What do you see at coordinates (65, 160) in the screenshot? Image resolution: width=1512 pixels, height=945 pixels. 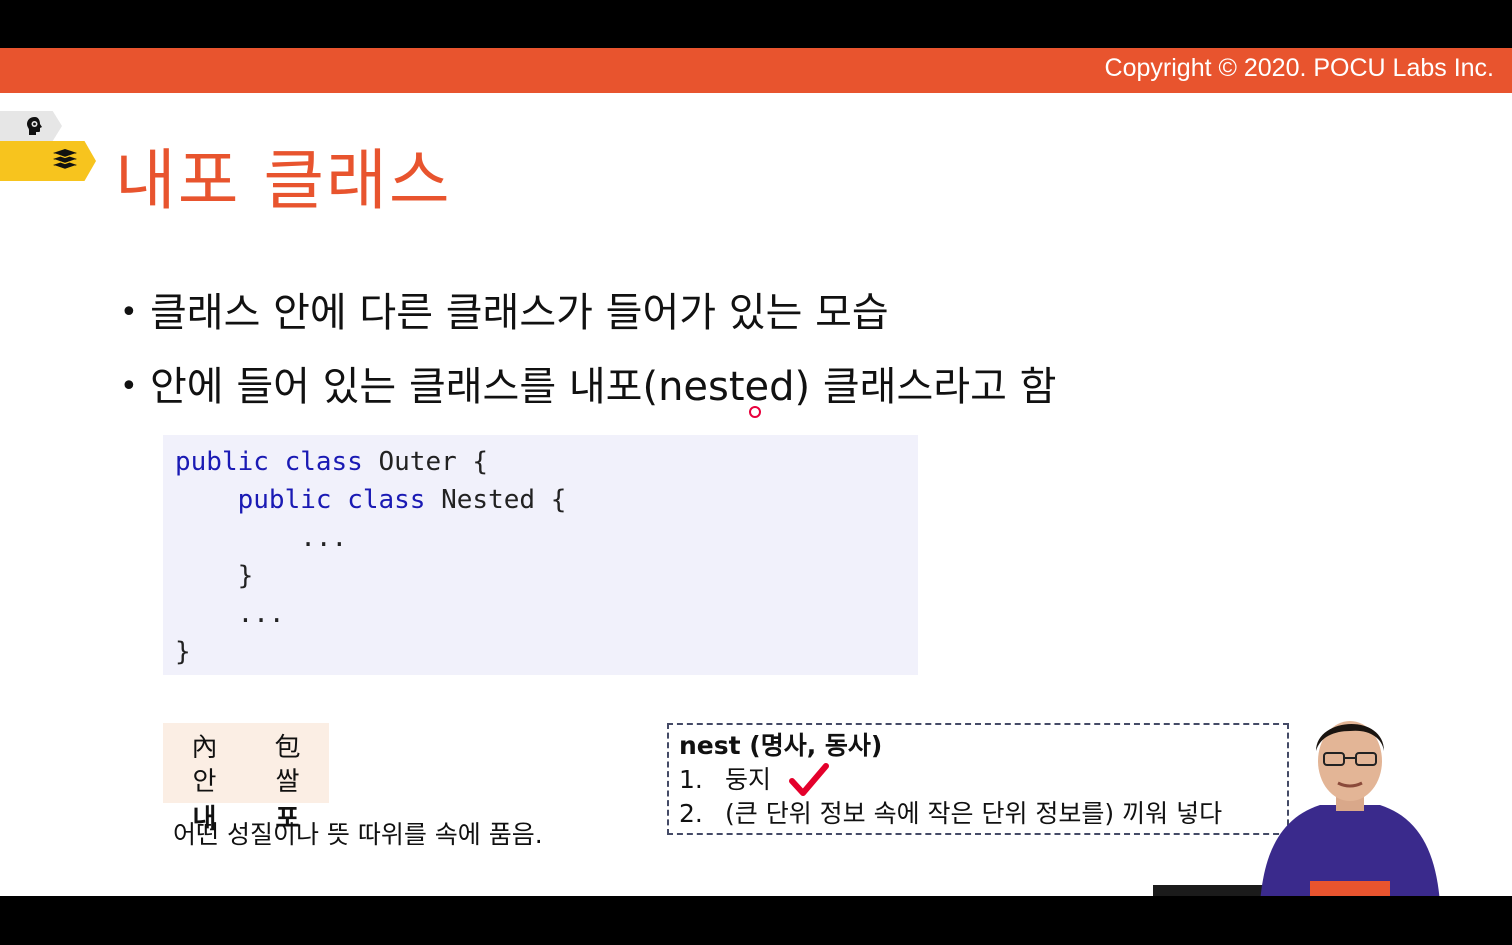 I see `books-stack-icon` at bounding box center [65, 160].